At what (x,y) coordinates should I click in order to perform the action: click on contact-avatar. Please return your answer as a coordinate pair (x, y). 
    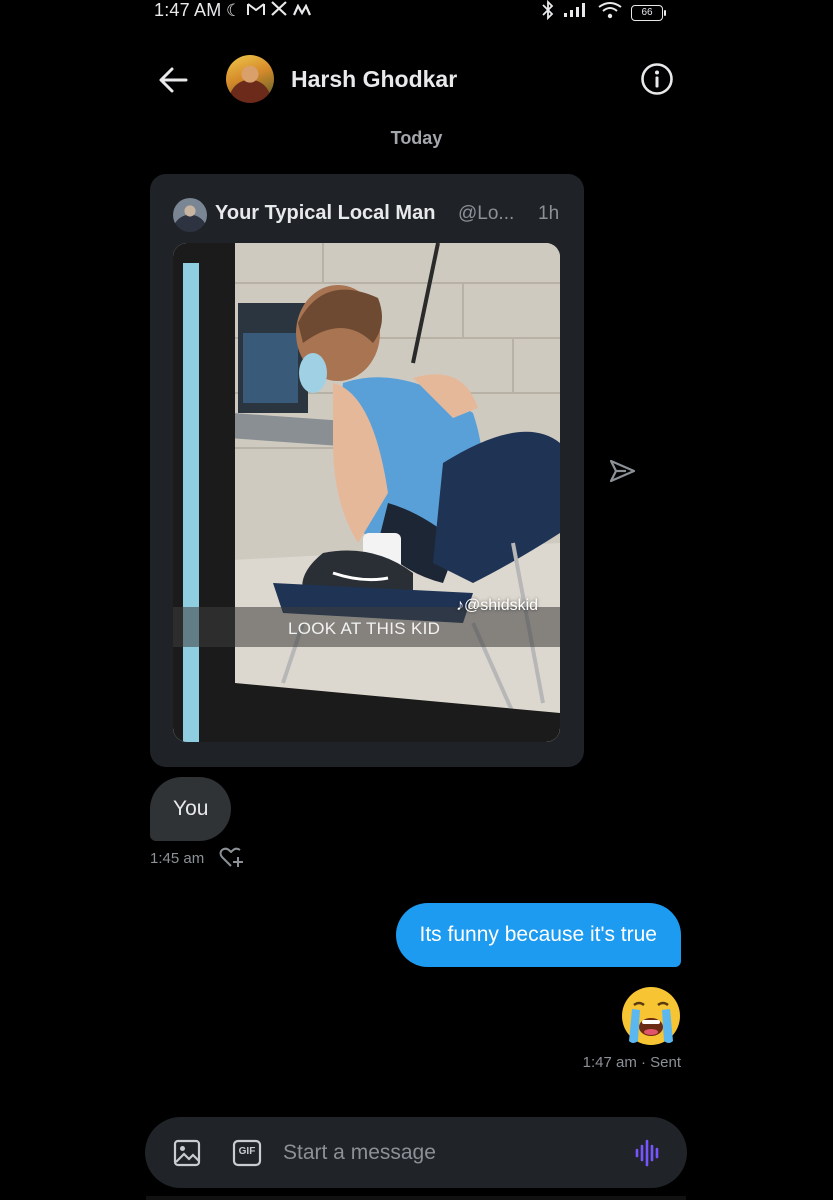
    Looking at the image, I should click on (250, 79).